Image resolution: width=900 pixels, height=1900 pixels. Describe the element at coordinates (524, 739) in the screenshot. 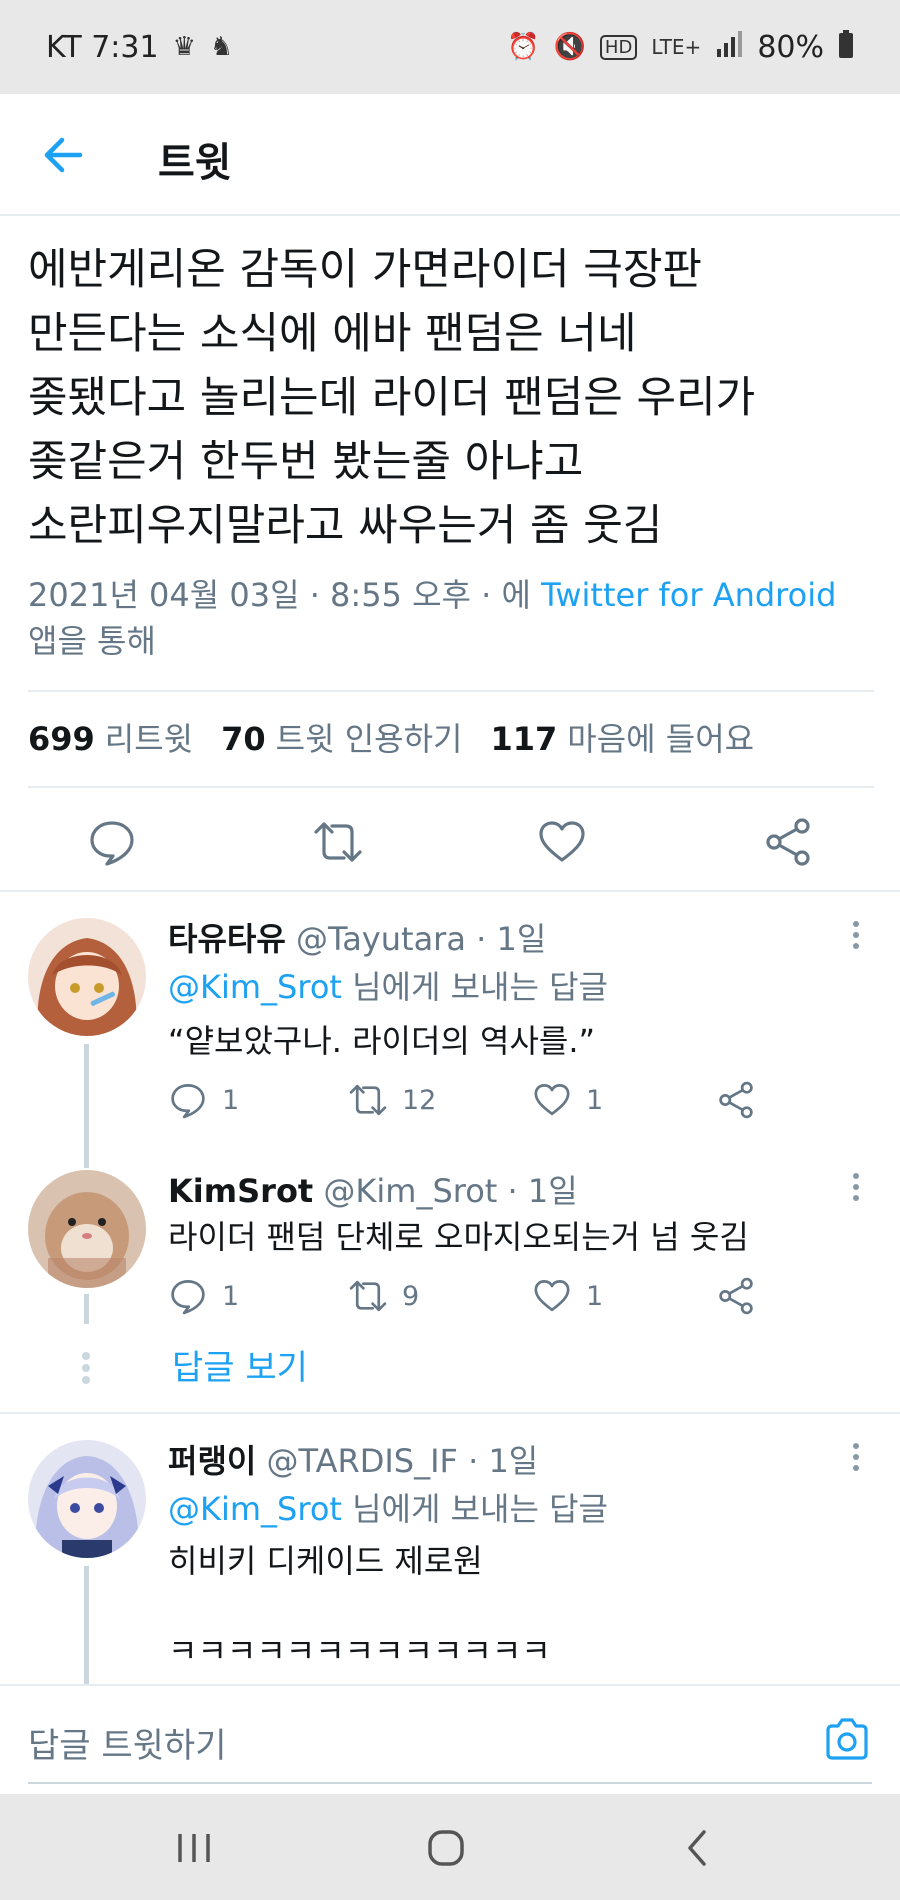

I see `likes-count: 117` at that location.